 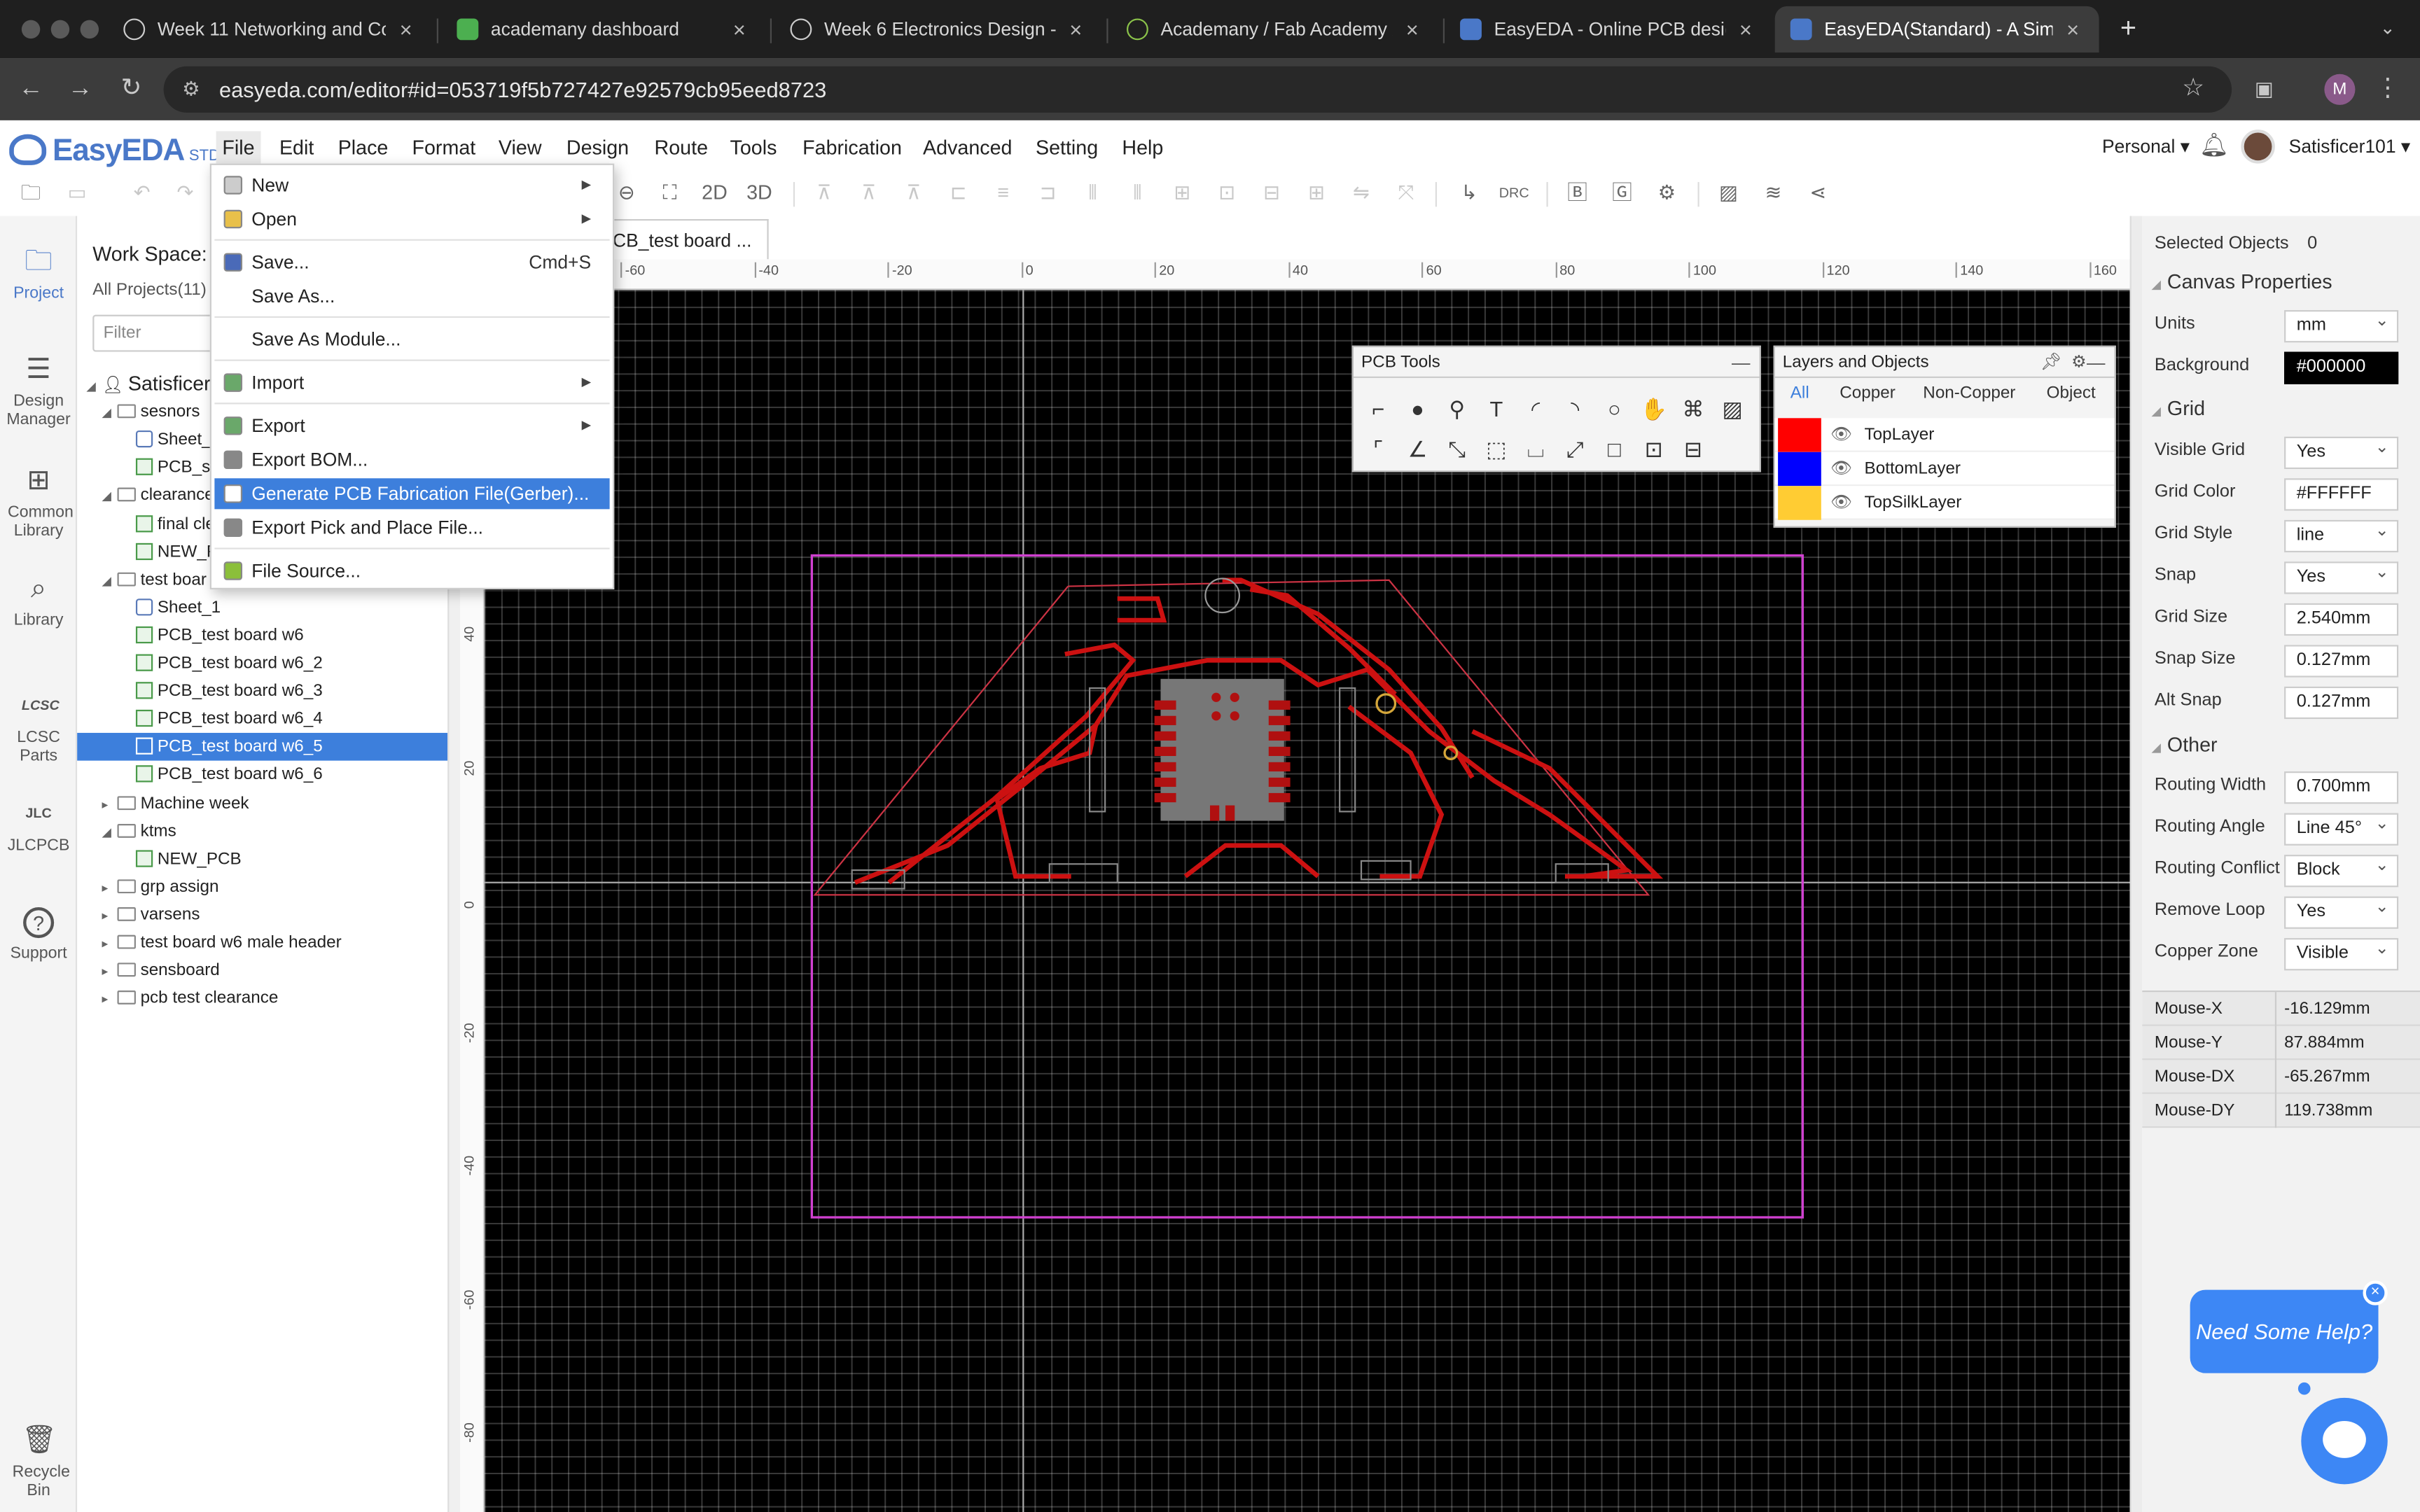 I want to click on grid-style-select: line, so click(x=2341, y=535).